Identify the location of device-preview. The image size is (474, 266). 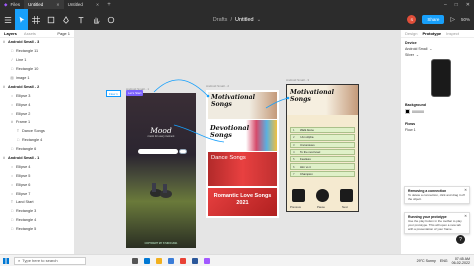
(441, 78).